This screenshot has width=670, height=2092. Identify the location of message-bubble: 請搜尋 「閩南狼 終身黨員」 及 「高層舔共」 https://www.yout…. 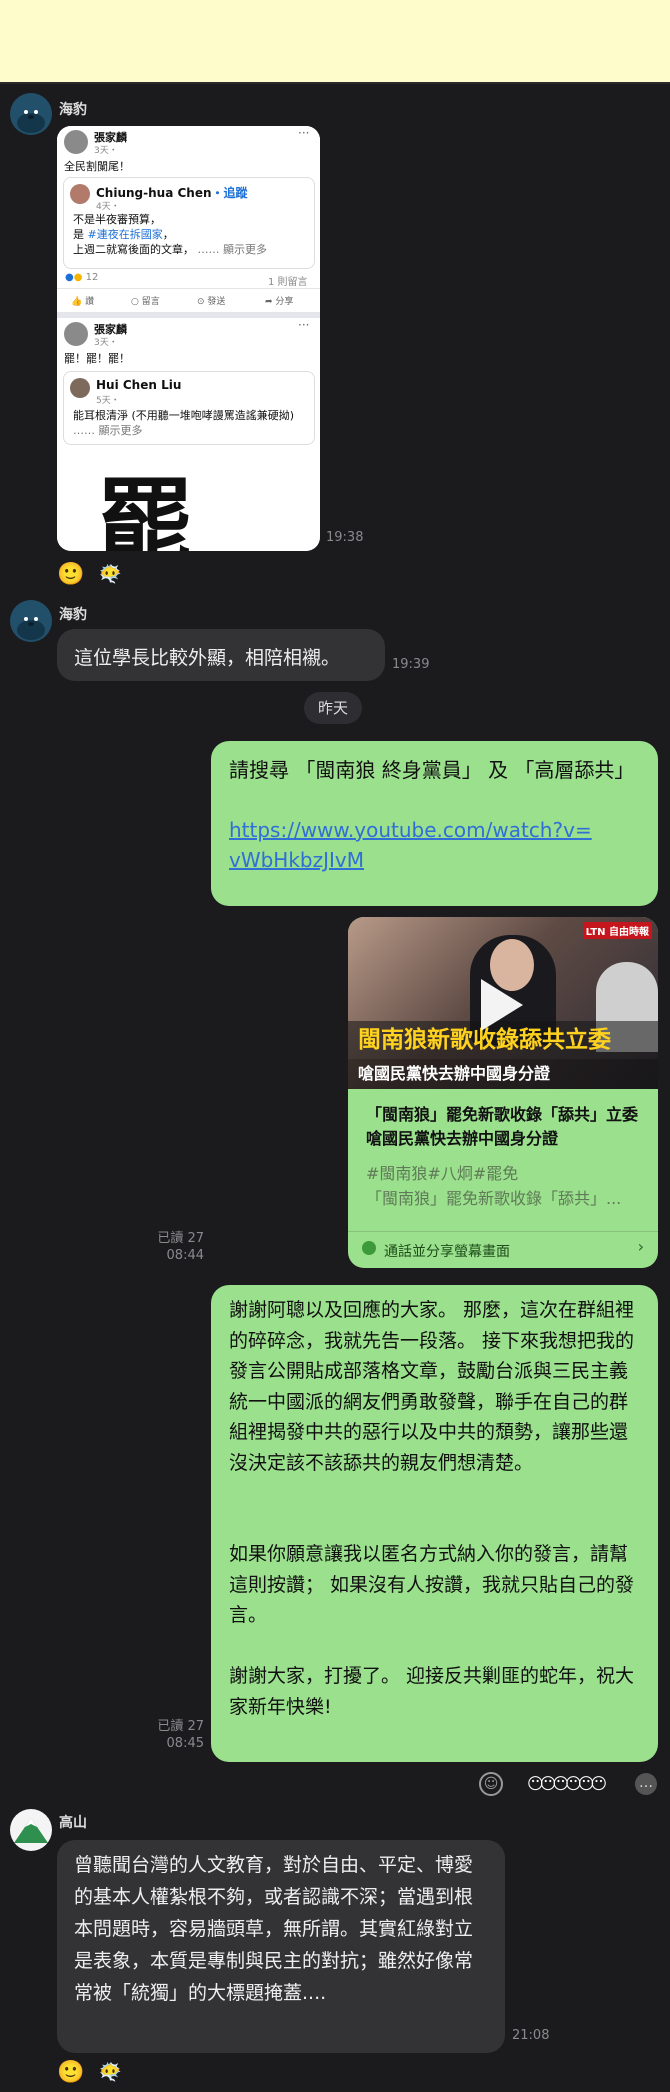
(434, 823).